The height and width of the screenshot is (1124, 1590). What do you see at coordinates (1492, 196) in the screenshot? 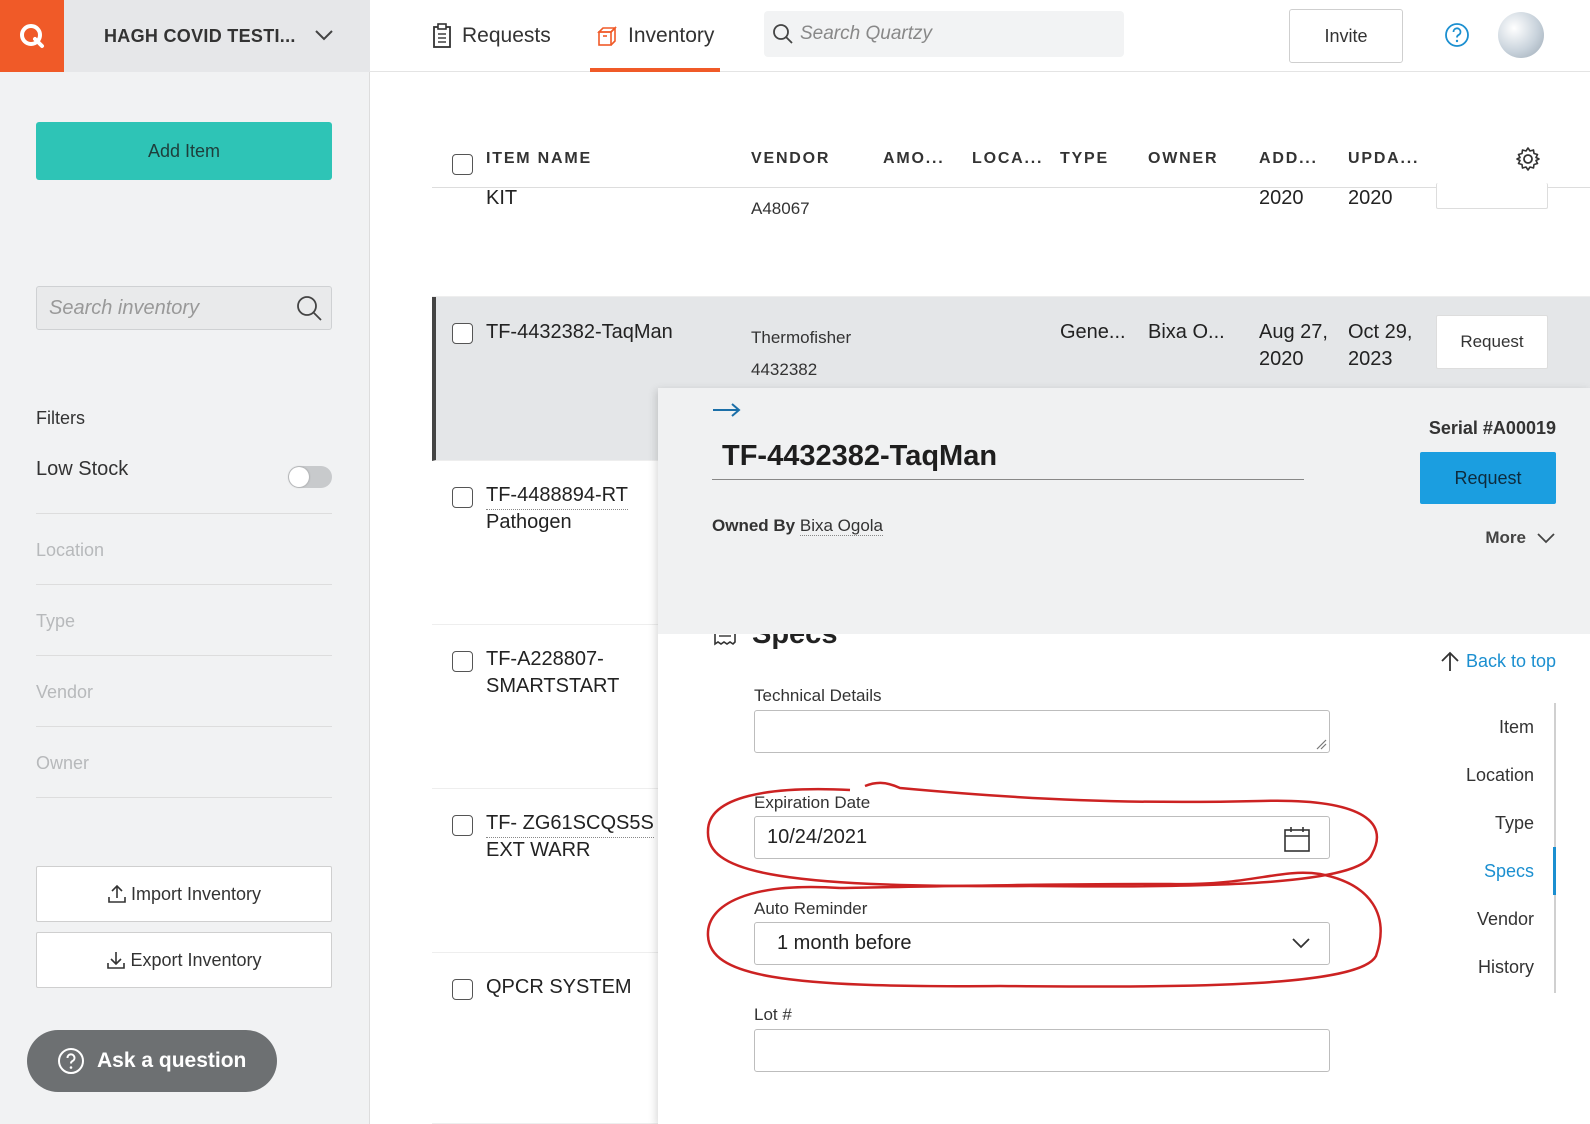
I see `row-request-button` at bounding box center [1492, 196].